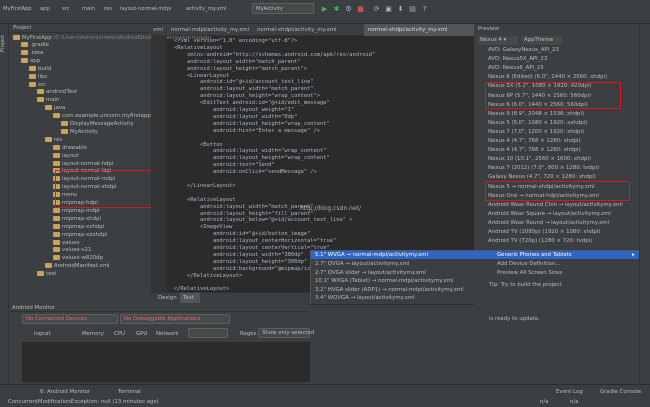 The width and height of the screenshot is (650, 407). Describe the element at coordinates (66, 9) in the screenshot. I see `breadcrumb-src: src` at that location.